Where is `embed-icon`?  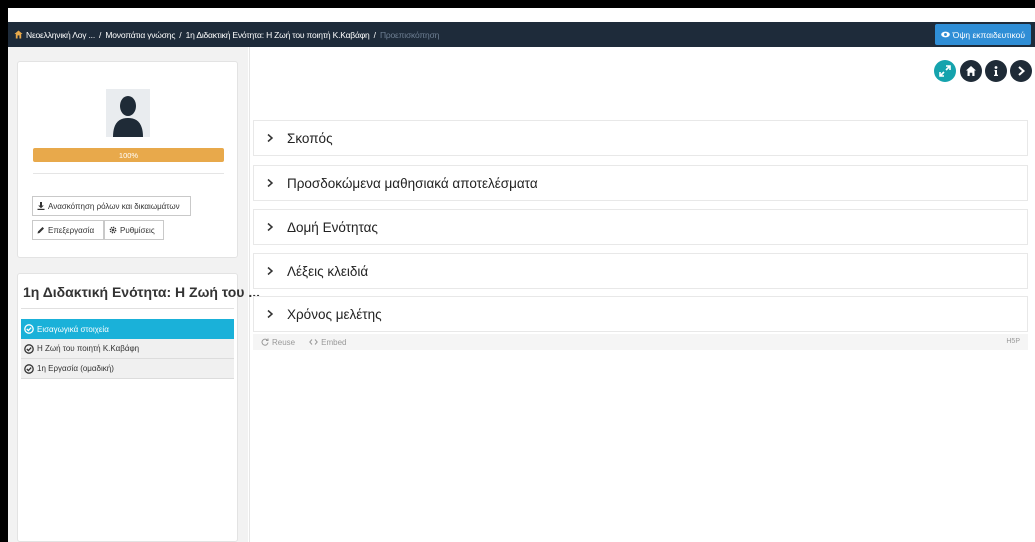 embed-icon is located at coordinates (313, 342).